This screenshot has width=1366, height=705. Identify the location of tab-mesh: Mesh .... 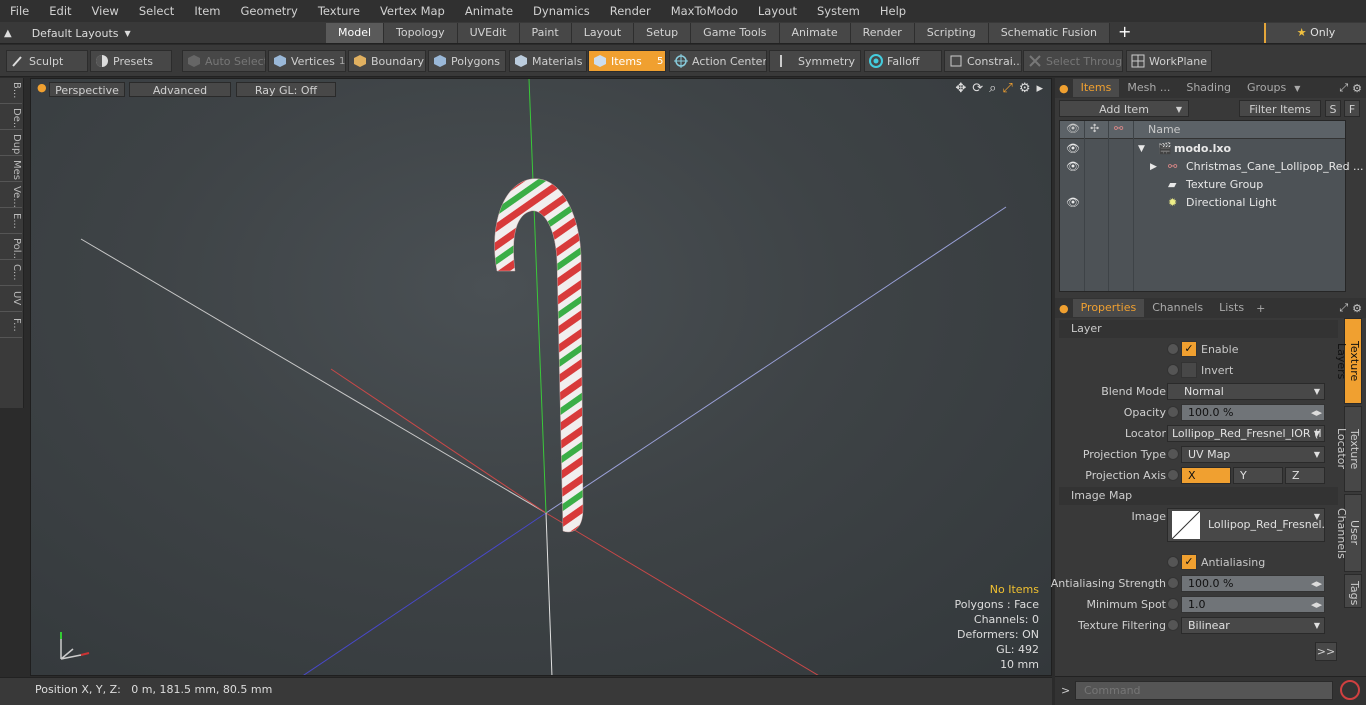
(1148, 88).